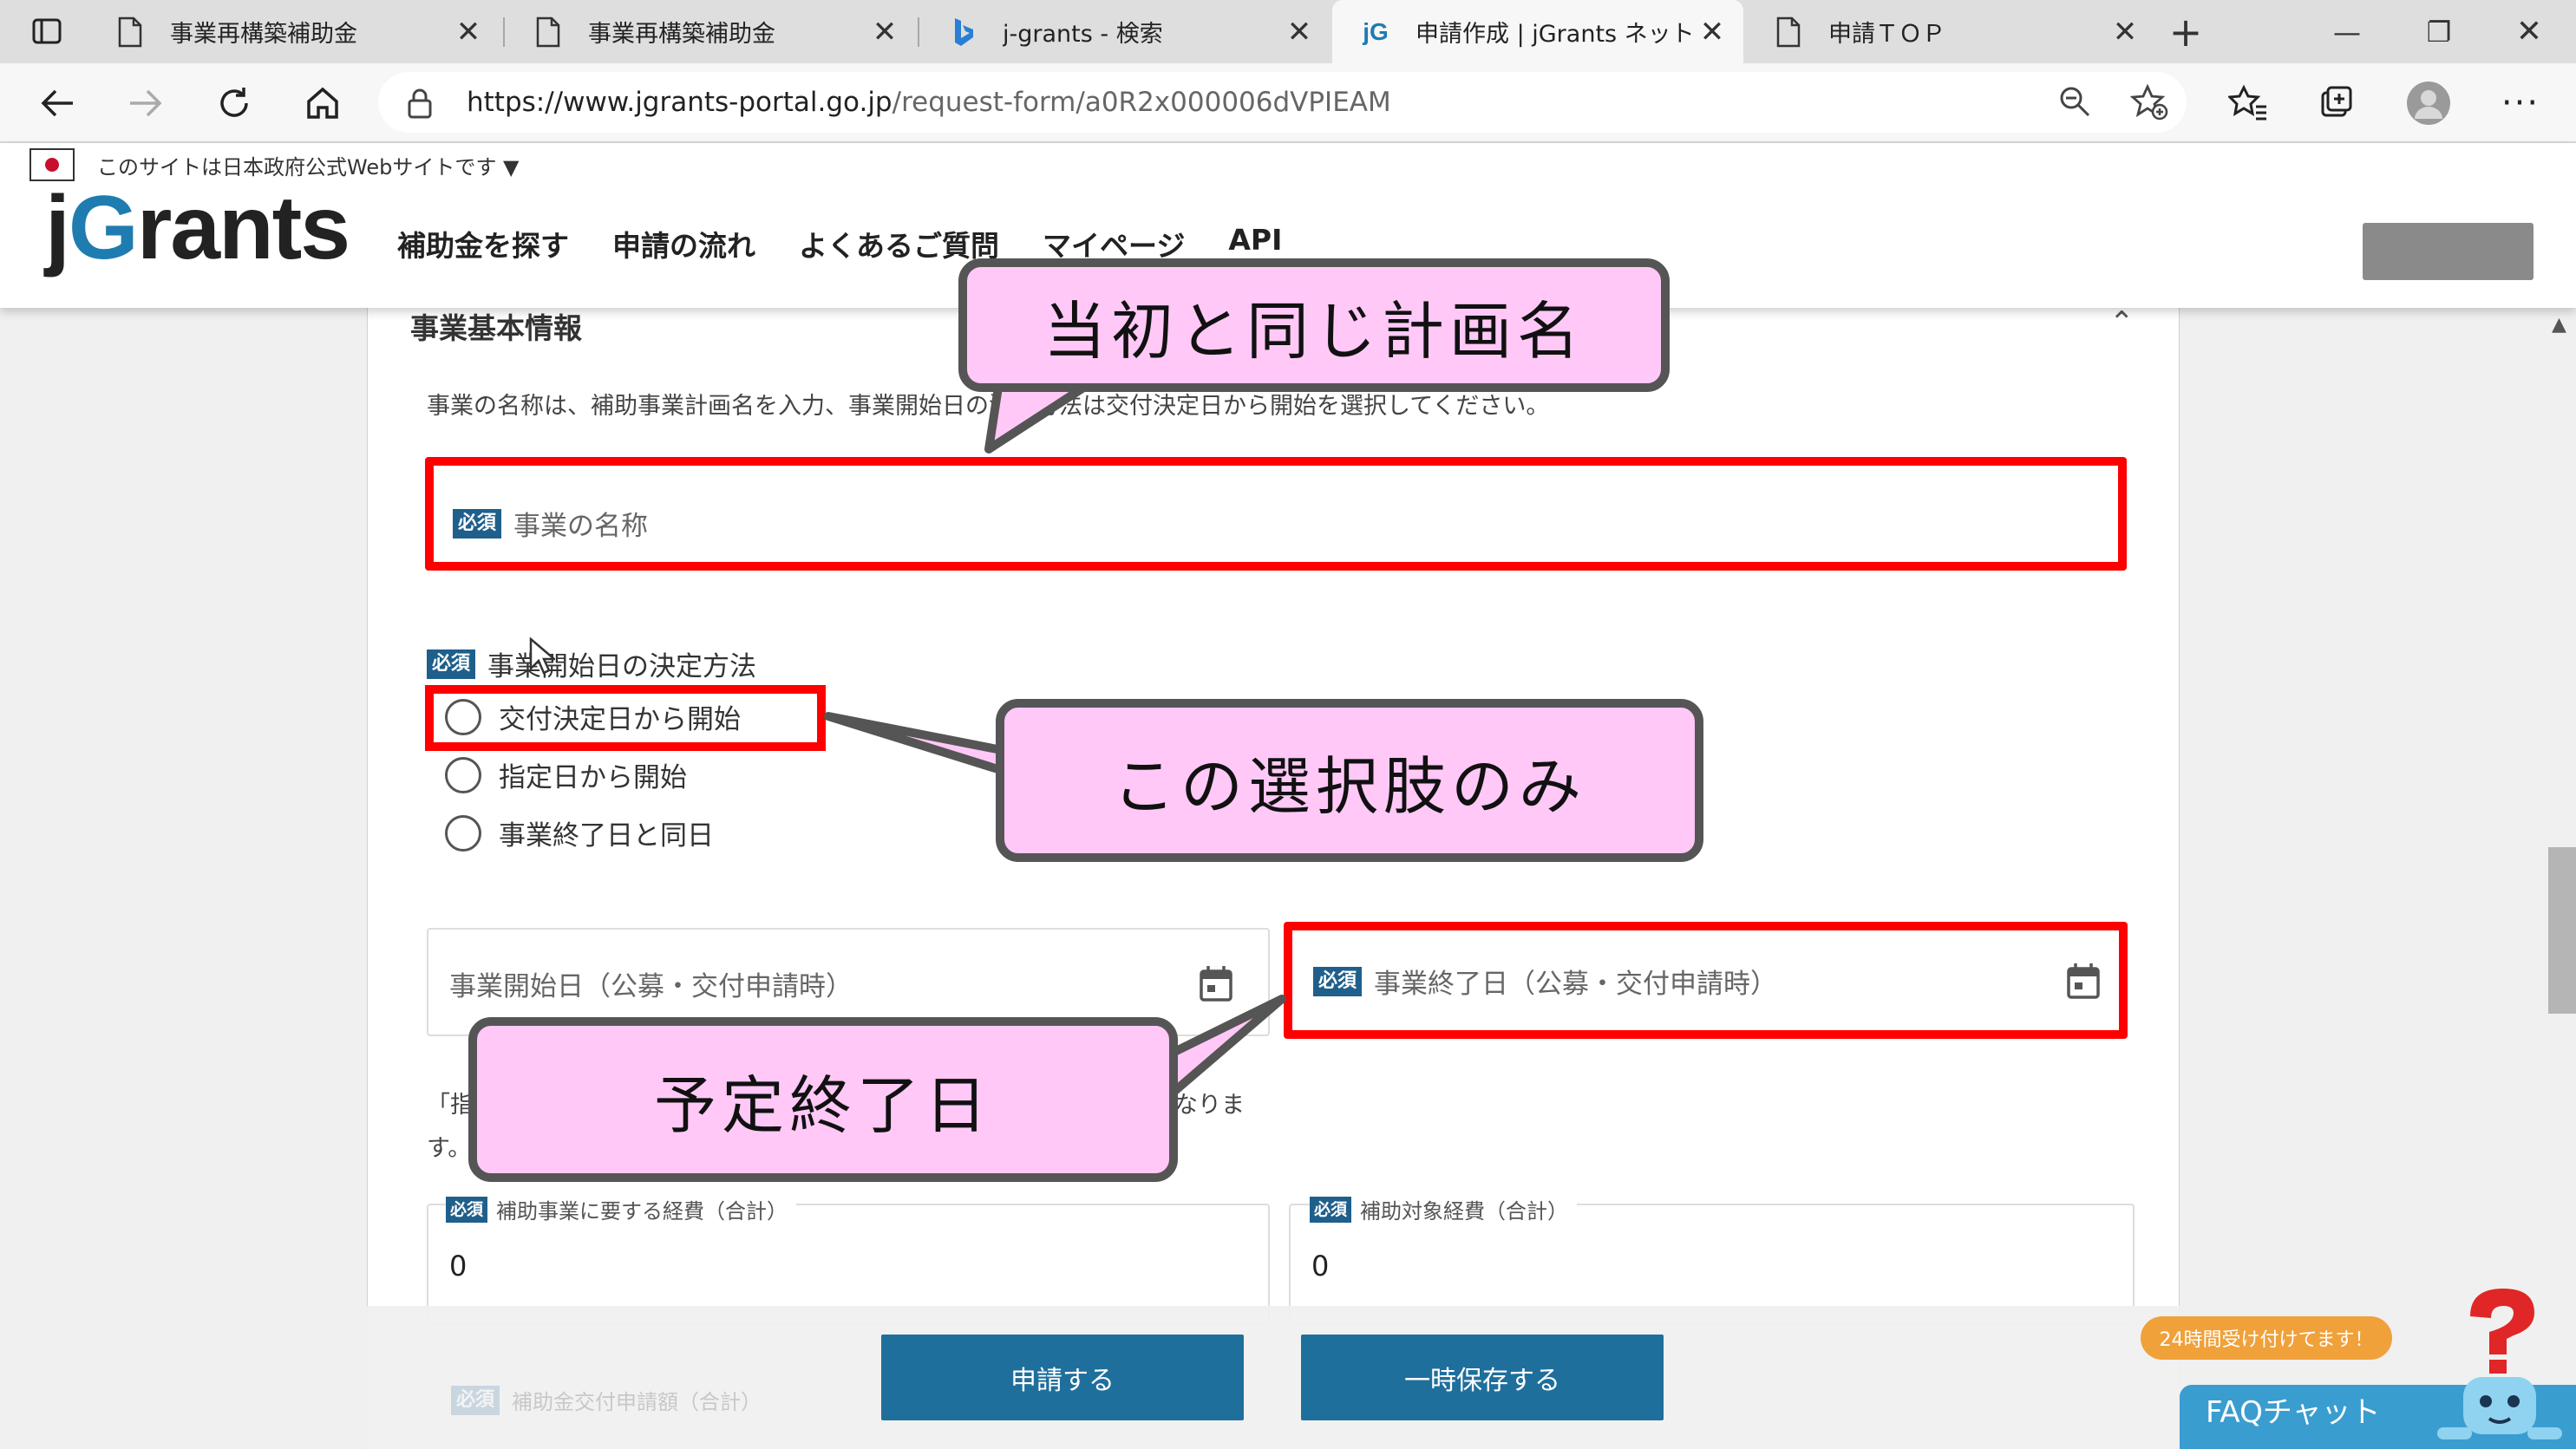 Image resolution: width=2576 pixels, height=1449 pixels. Describe the element at coordinates (1209, 1105) in the screenshot. I see `date-note-tail: なりま` at that location.